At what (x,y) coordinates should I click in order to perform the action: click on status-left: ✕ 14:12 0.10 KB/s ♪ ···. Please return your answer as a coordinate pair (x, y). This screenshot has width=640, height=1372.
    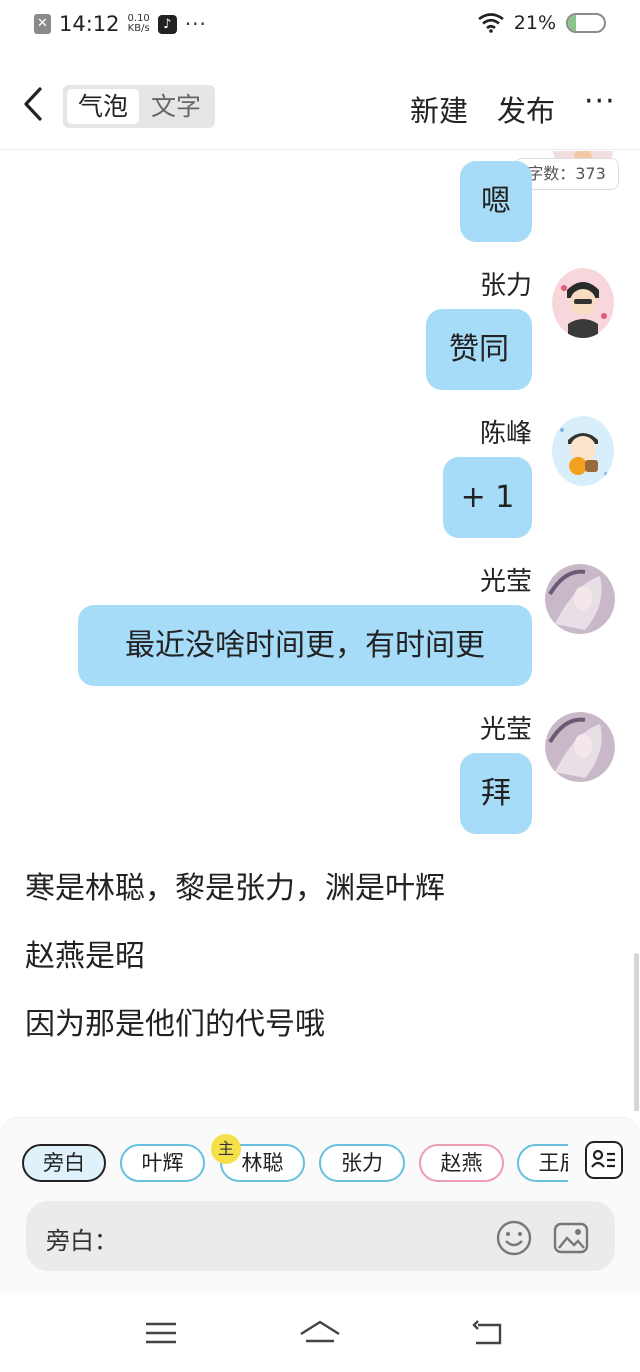
    Looking at the image, I should click on (120, 24).